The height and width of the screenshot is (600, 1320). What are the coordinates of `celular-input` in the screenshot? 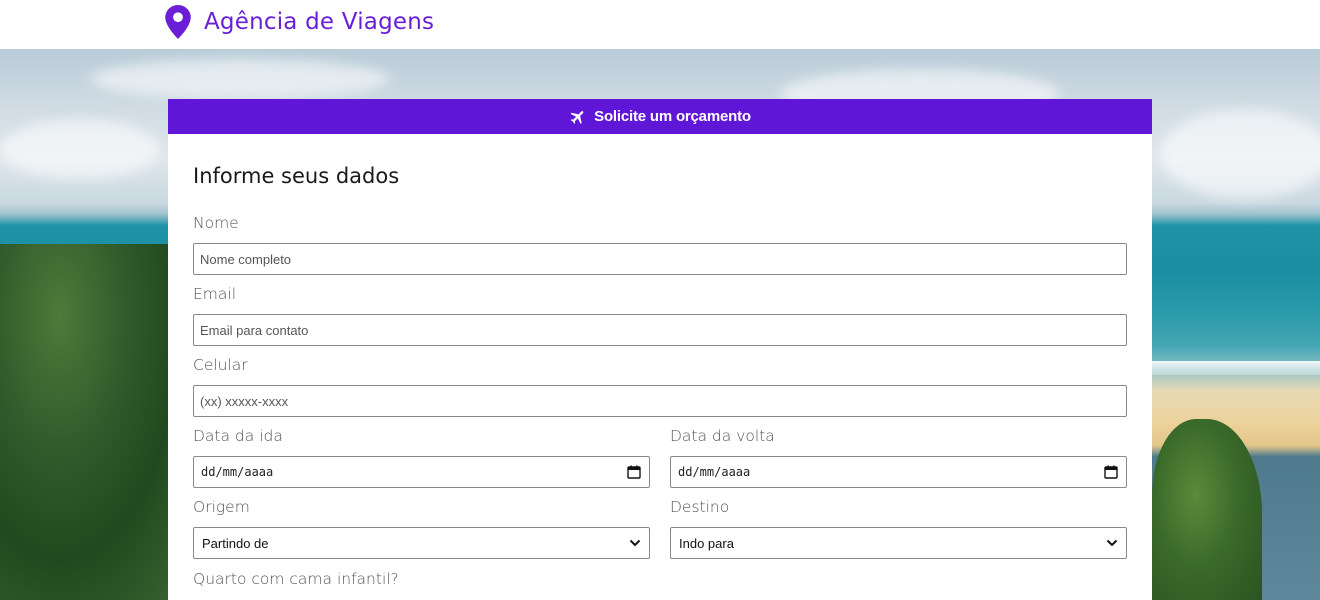 It's located at (660, 401).